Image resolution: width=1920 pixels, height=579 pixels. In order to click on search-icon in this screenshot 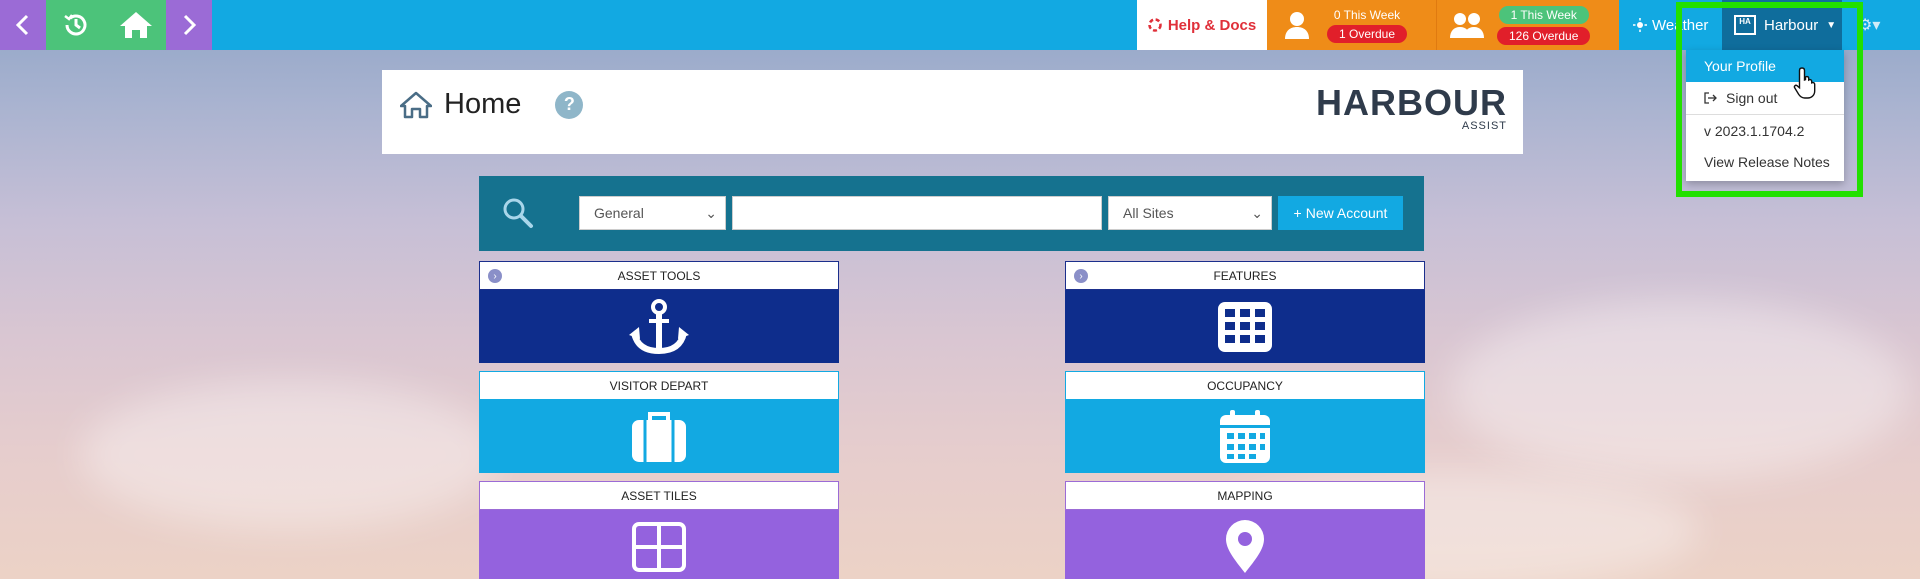, I will do `click(518, 213)`.